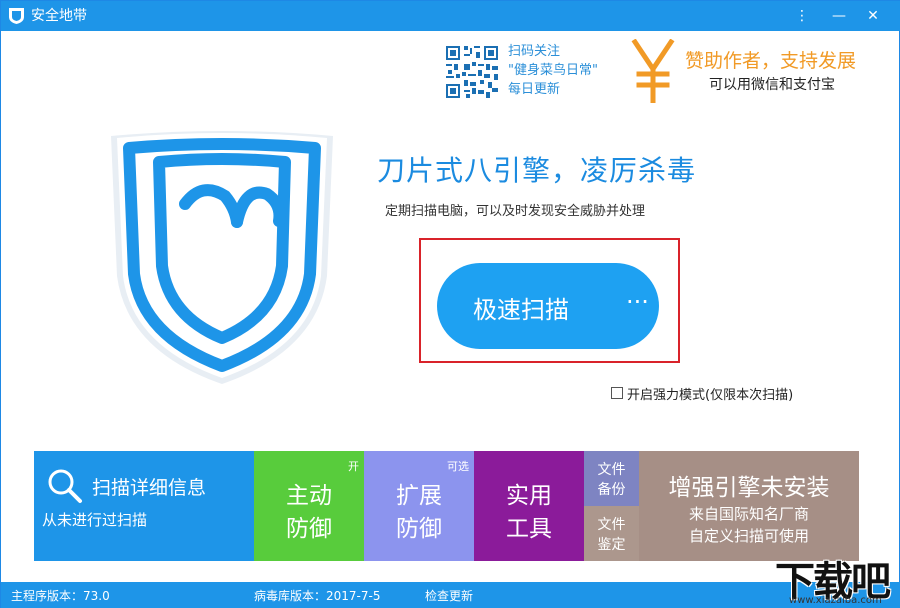 This screenshot has width=900, height=608. I want to click on extended-defense-badge: 可选, so click(458, 466).